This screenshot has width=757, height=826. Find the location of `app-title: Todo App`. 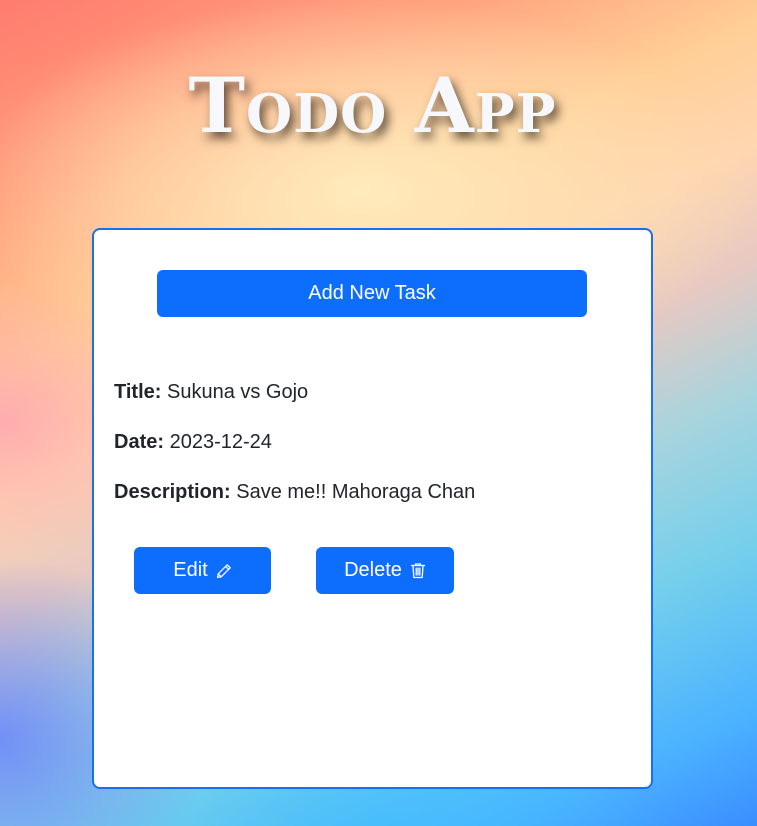

app-title: Todo App is located at coordinates (372, 105).